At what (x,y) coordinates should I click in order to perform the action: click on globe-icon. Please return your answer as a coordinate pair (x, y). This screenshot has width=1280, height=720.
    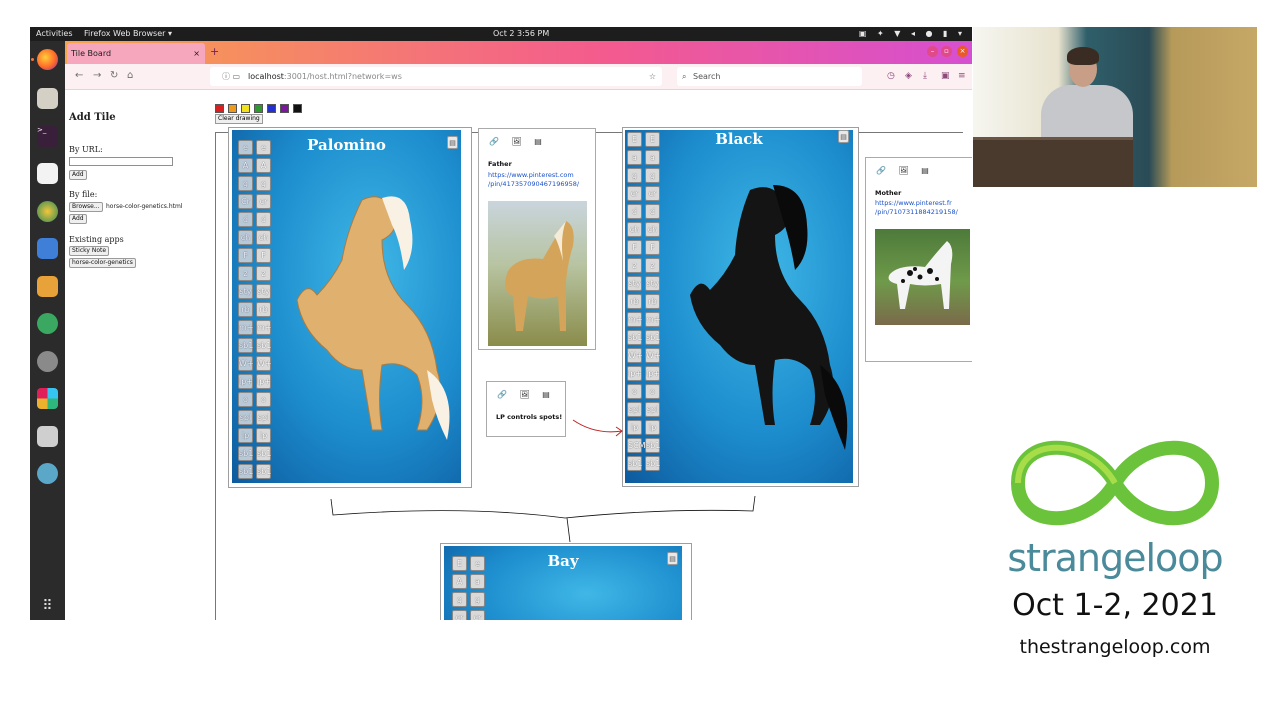
    Looking at the image, I should click on (47, 473).